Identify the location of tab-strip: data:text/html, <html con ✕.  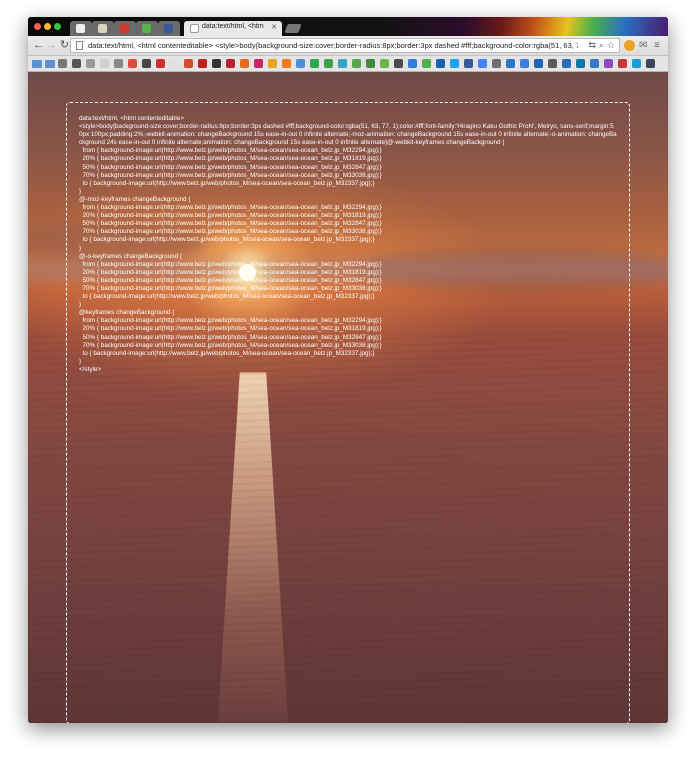
(348, 26).